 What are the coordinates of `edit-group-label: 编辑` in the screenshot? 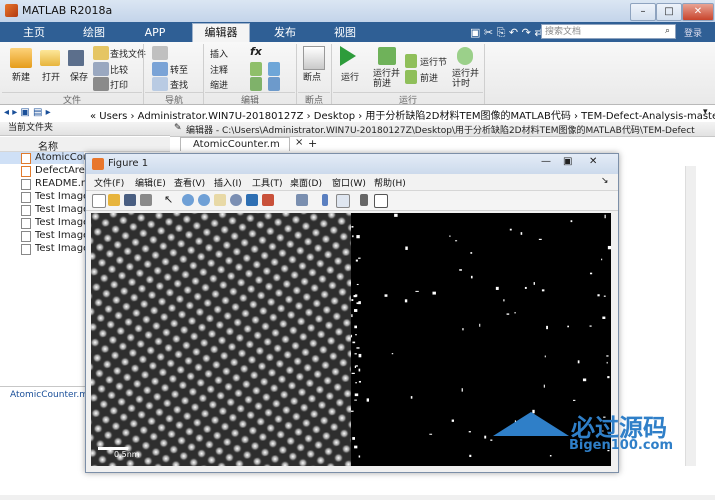 It's located at (250, 99).